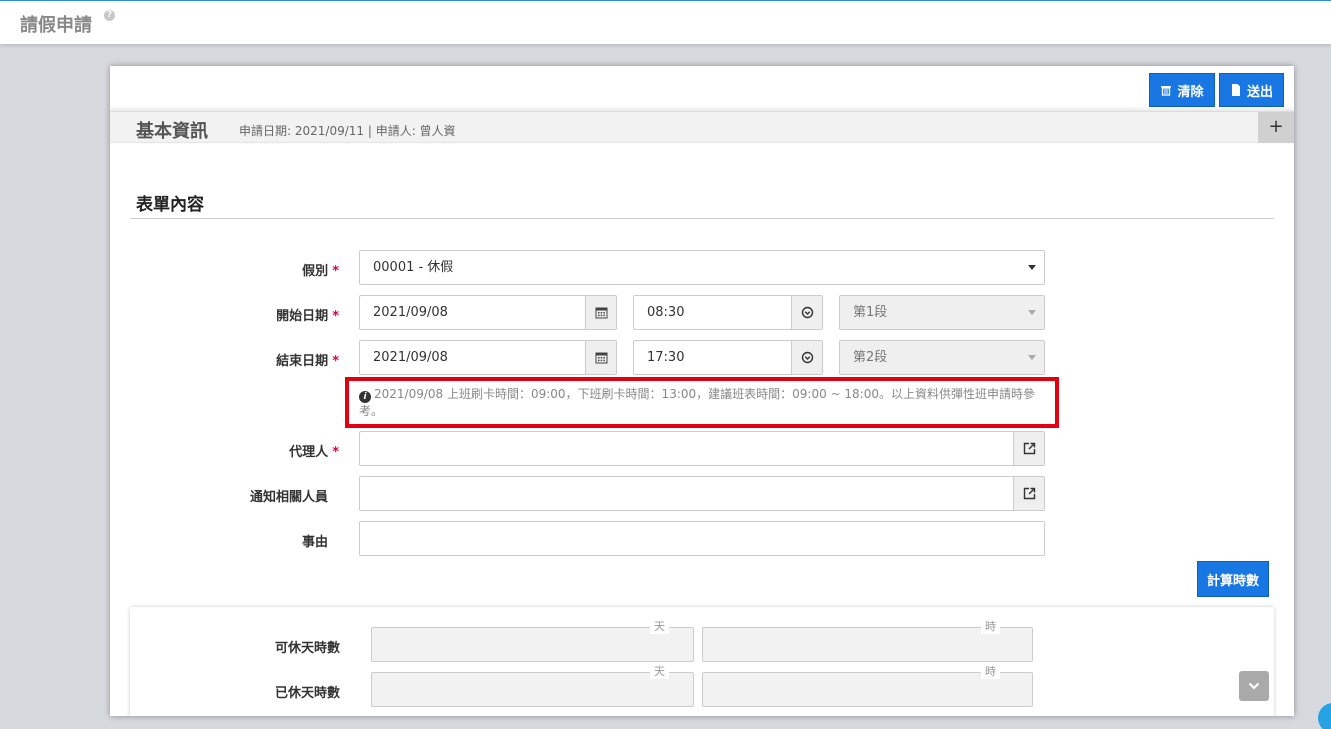  I want to click on leave-type-value: 00001 - 休假, so click(413, 267).